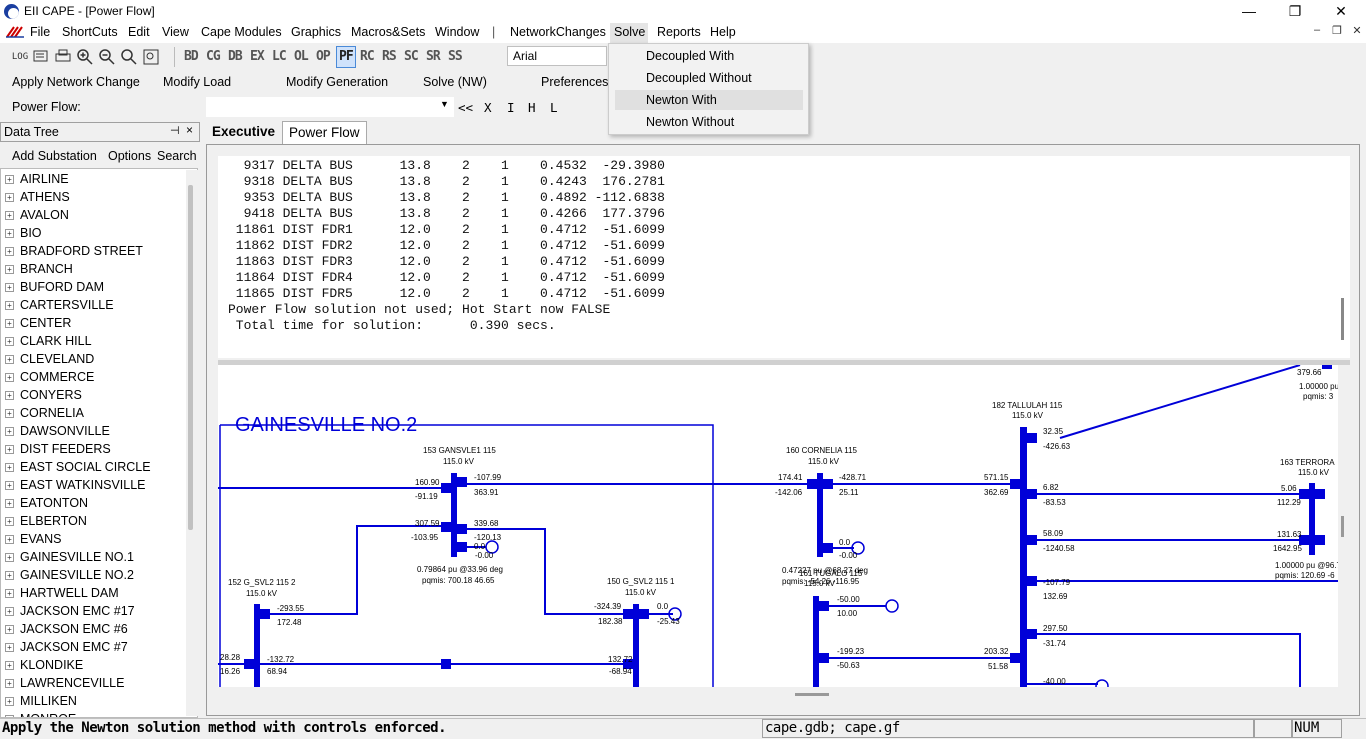 The height and width of the screenshot is (739, 1366). What do you see at coordinates (235, 56) in the screenshot?
I see `module-db-button: DB` at bounding box center [235, 56].